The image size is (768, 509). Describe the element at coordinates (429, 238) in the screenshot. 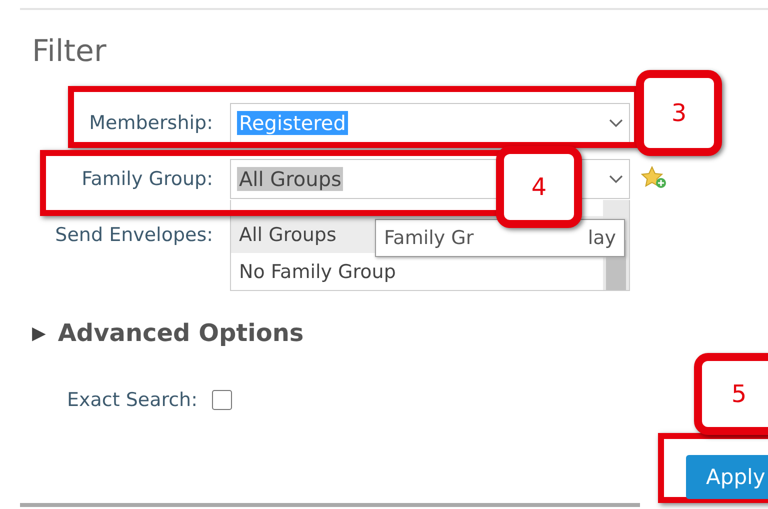

I see `tooltip-text: Family Gr` at that location.